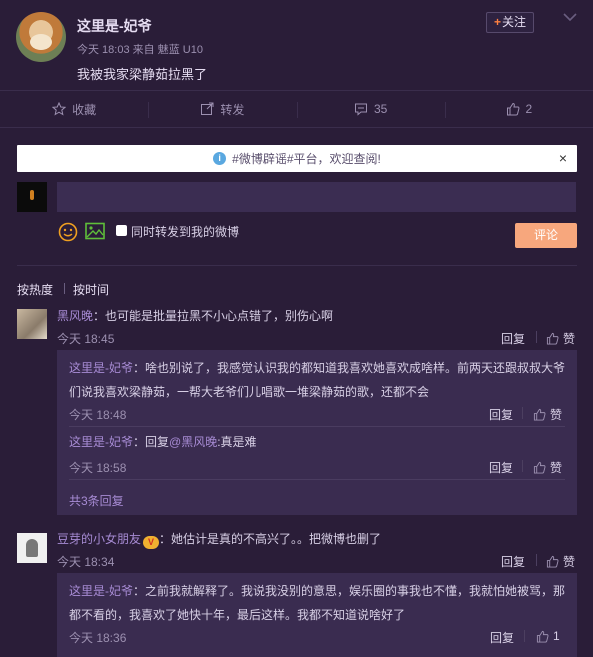 This screenshot has width=593, height=657. I want to click on close-icon: ×, so click(563, 158).